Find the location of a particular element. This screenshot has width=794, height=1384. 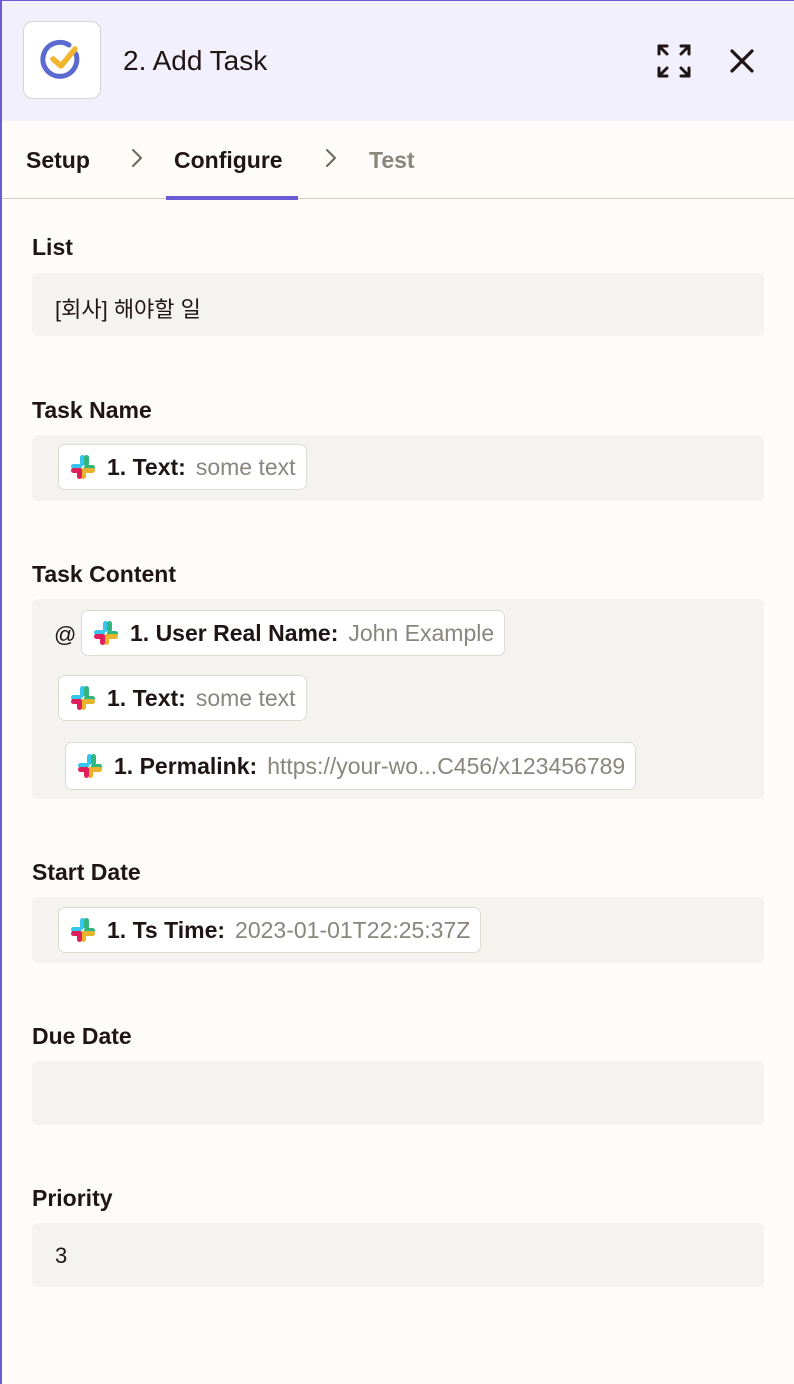

expand-icon is located at coordinates (674, 61).